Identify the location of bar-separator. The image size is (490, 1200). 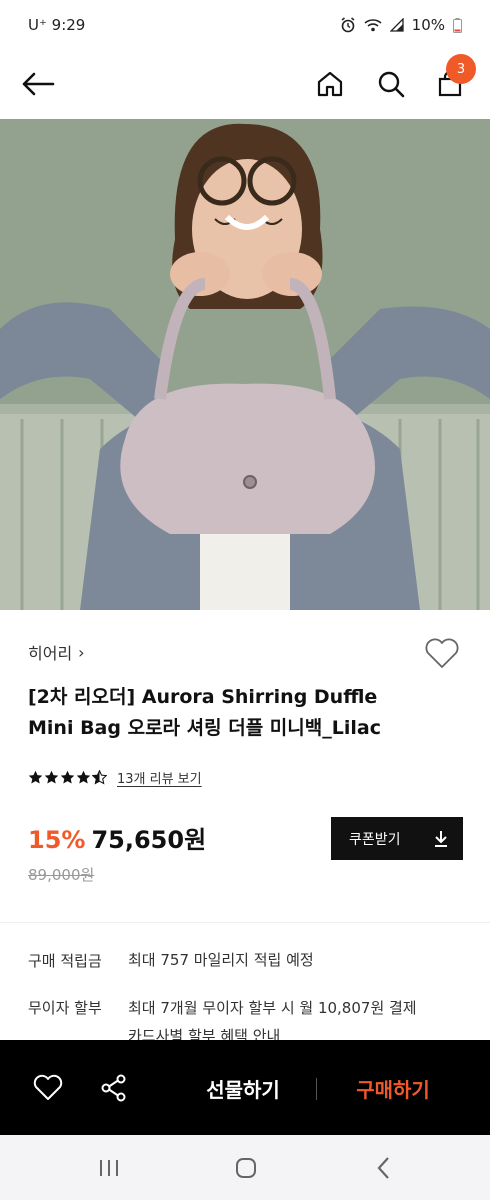
(316, 1089).